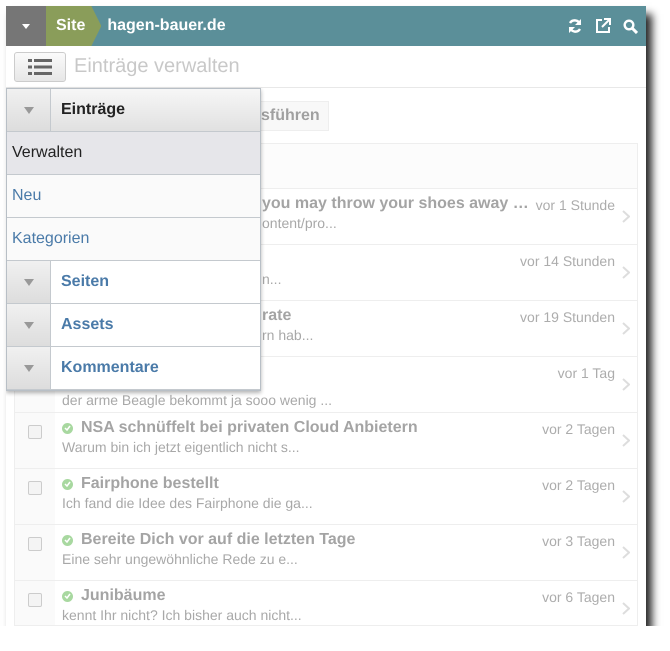 The height and width of the screenshot is (651, 670). Describe the element at coordinates (133, 153) in the screenshot. I see `menu-item: Verwalten` at that location.